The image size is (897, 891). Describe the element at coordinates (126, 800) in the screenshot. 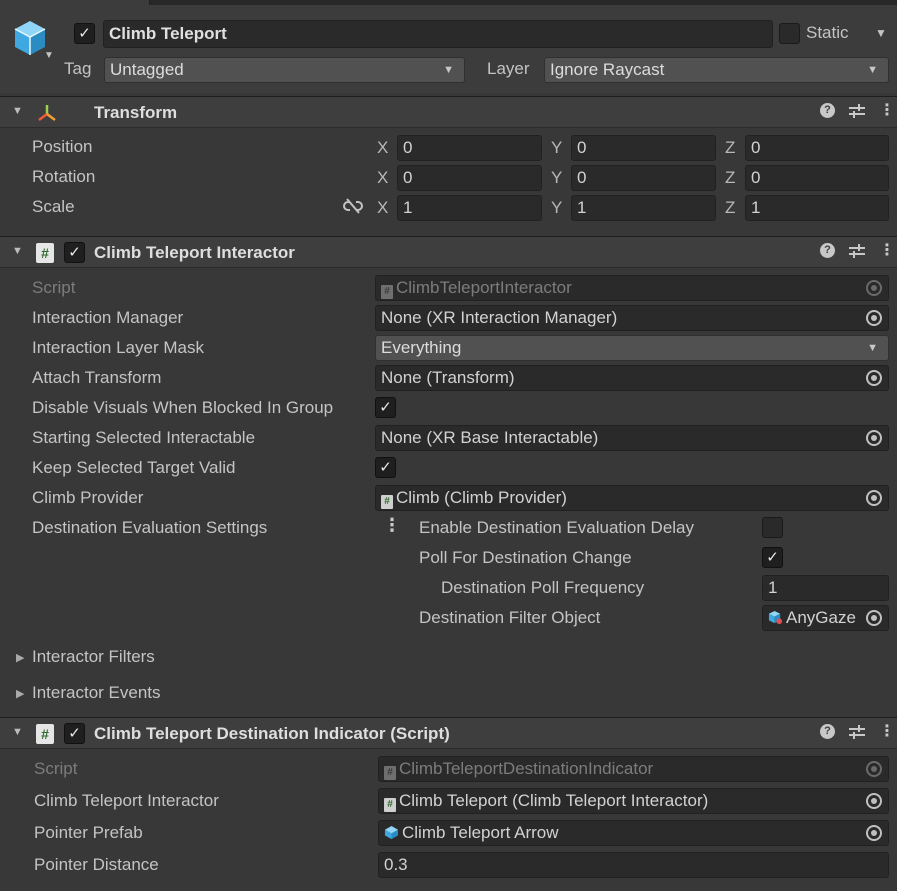

I see `indicator-interactor-label: Climb Teleport Interactor` at that location.